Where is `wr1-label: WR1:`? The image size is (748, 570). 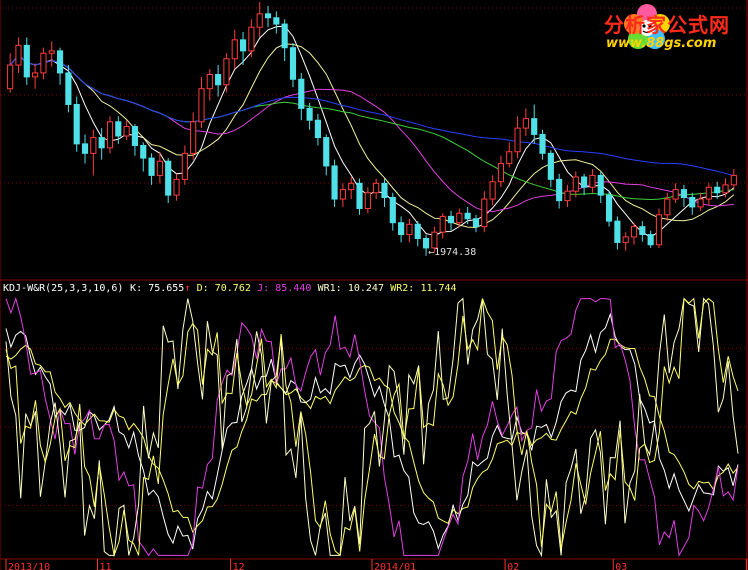 wr1-label: WR1: is located at coordinates (330, 288).